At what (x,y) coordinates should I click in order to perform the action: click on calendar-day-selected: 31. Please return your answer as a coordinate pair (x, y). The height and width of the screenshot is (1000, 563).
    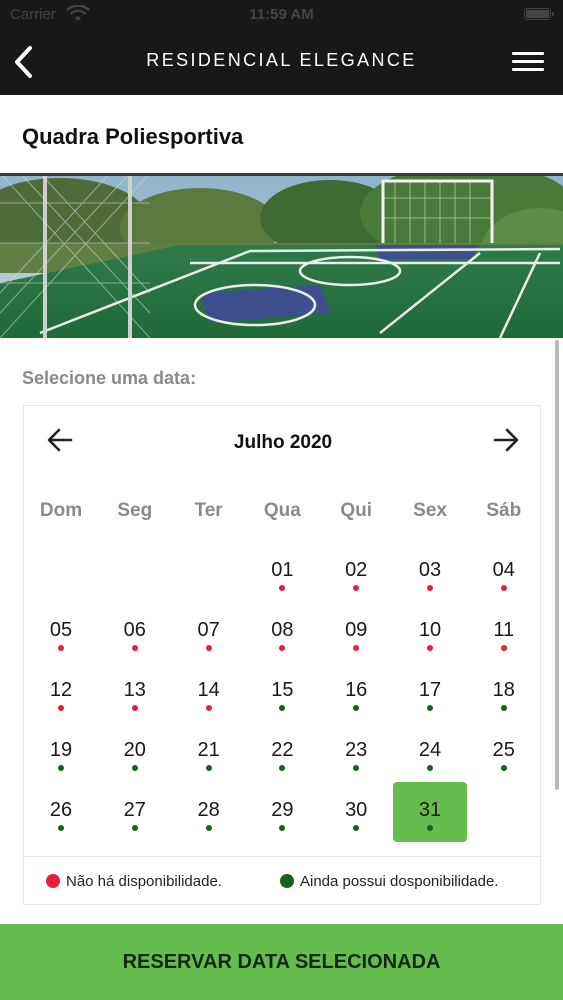
    Looking at the image, I should click on (430, 820).